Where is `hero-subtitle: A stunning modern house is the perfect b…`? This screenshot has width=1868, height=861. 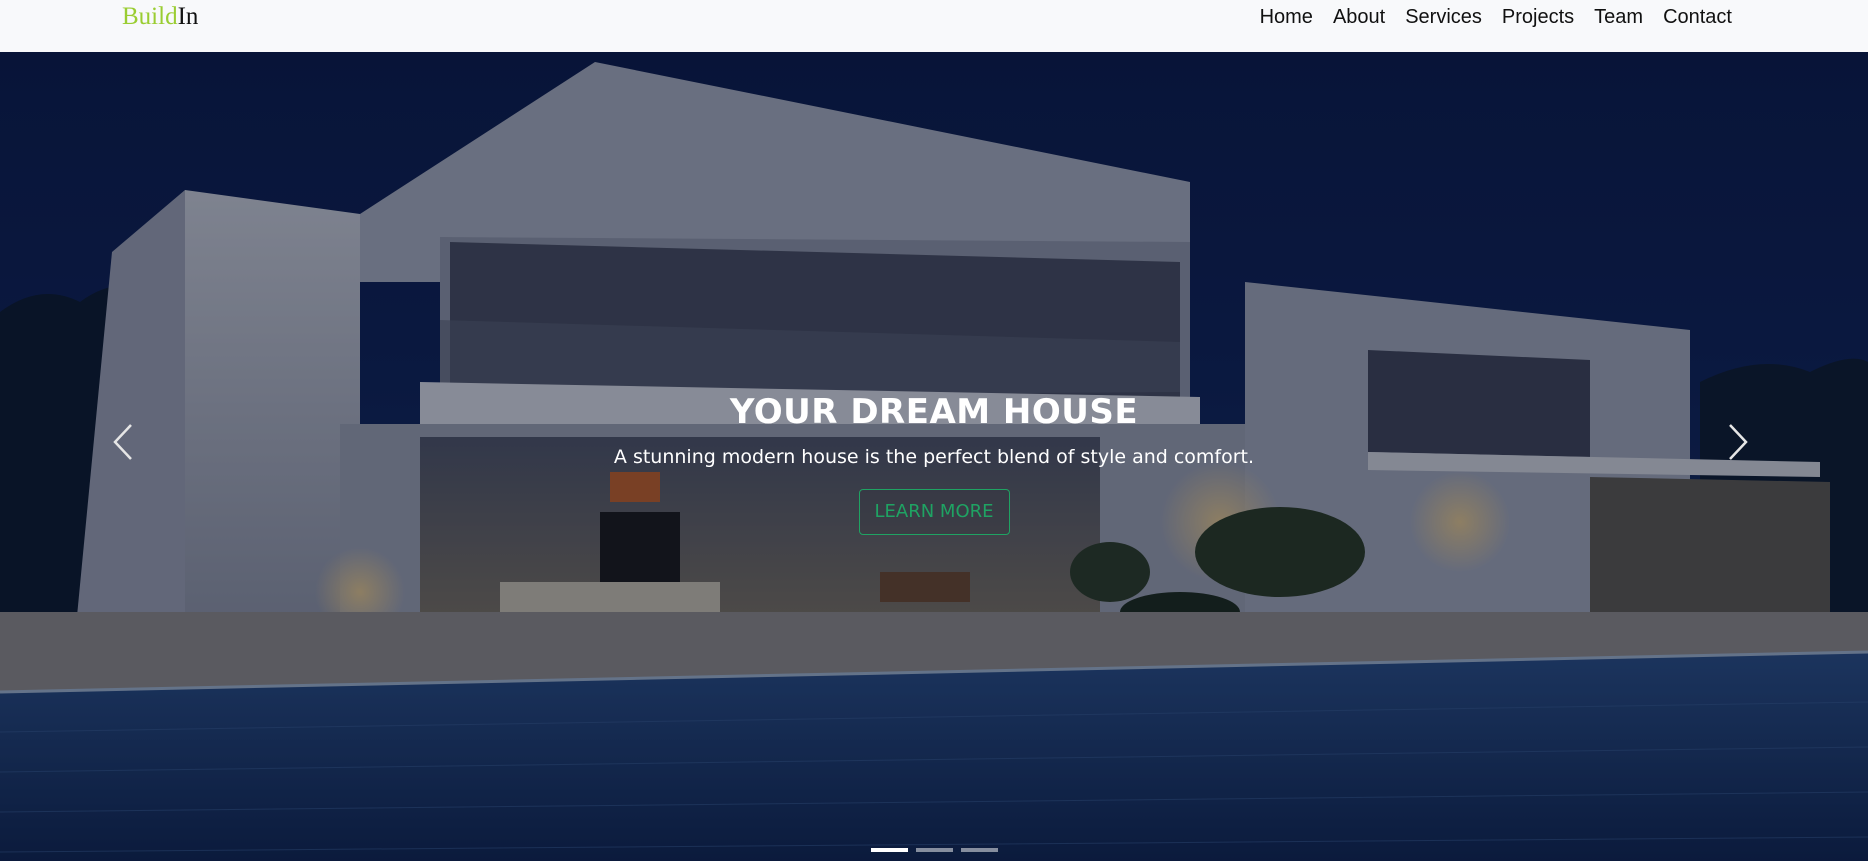
hero-subtitle: A stunning modern house is the perfect b… is located at coordinates (934, 457).